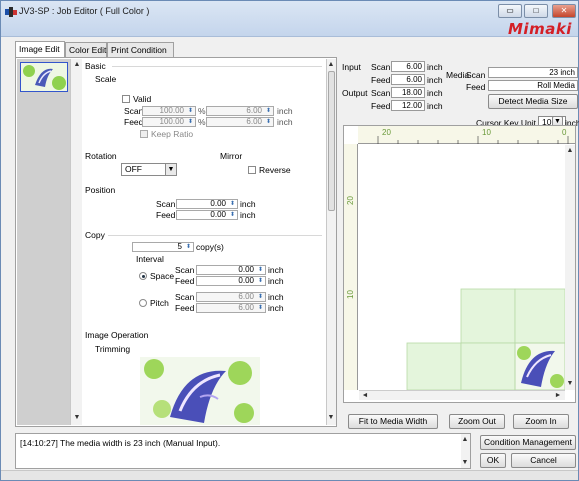 Image resolution: width=579 pixels, height=481 pixels. I want to click on preview-vertical-scrollbar: ▲ ▼, so click(570, 267).